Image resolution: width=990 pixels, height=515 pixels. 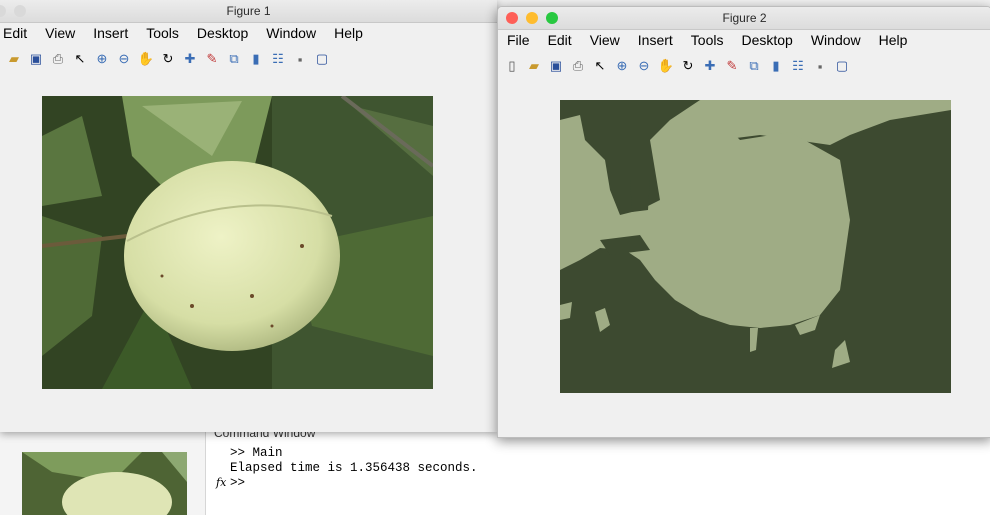 I want to click on figure2-title: Figure 2, so click(x=744, y=18).